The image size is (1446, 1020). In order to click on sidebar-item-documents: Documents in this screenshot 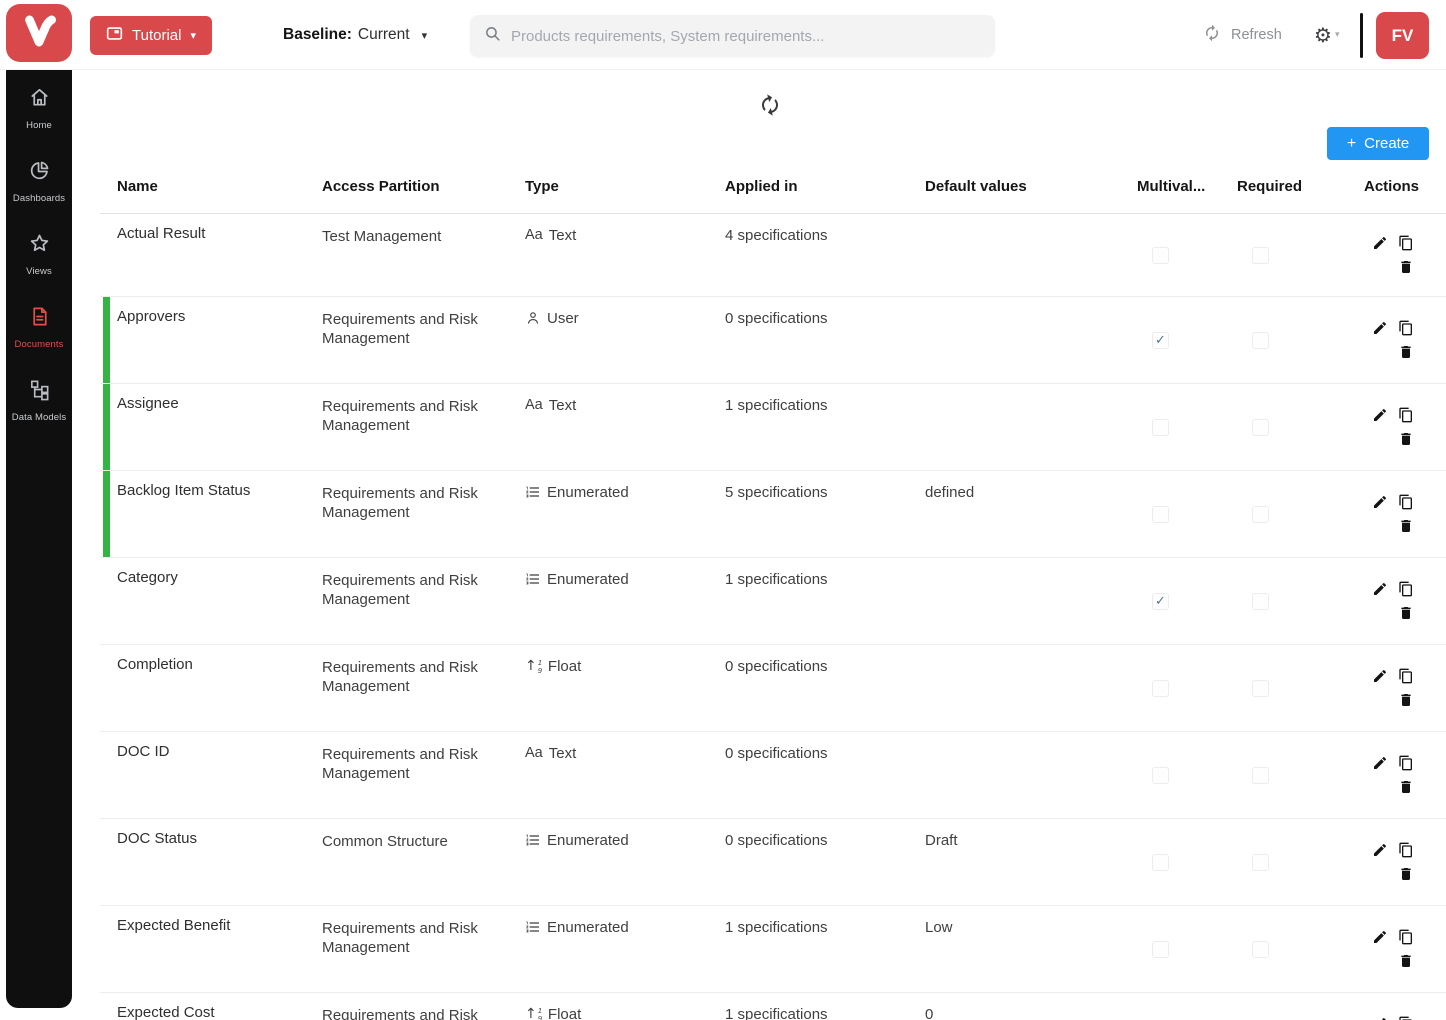, I will do `click(39, 341)`.